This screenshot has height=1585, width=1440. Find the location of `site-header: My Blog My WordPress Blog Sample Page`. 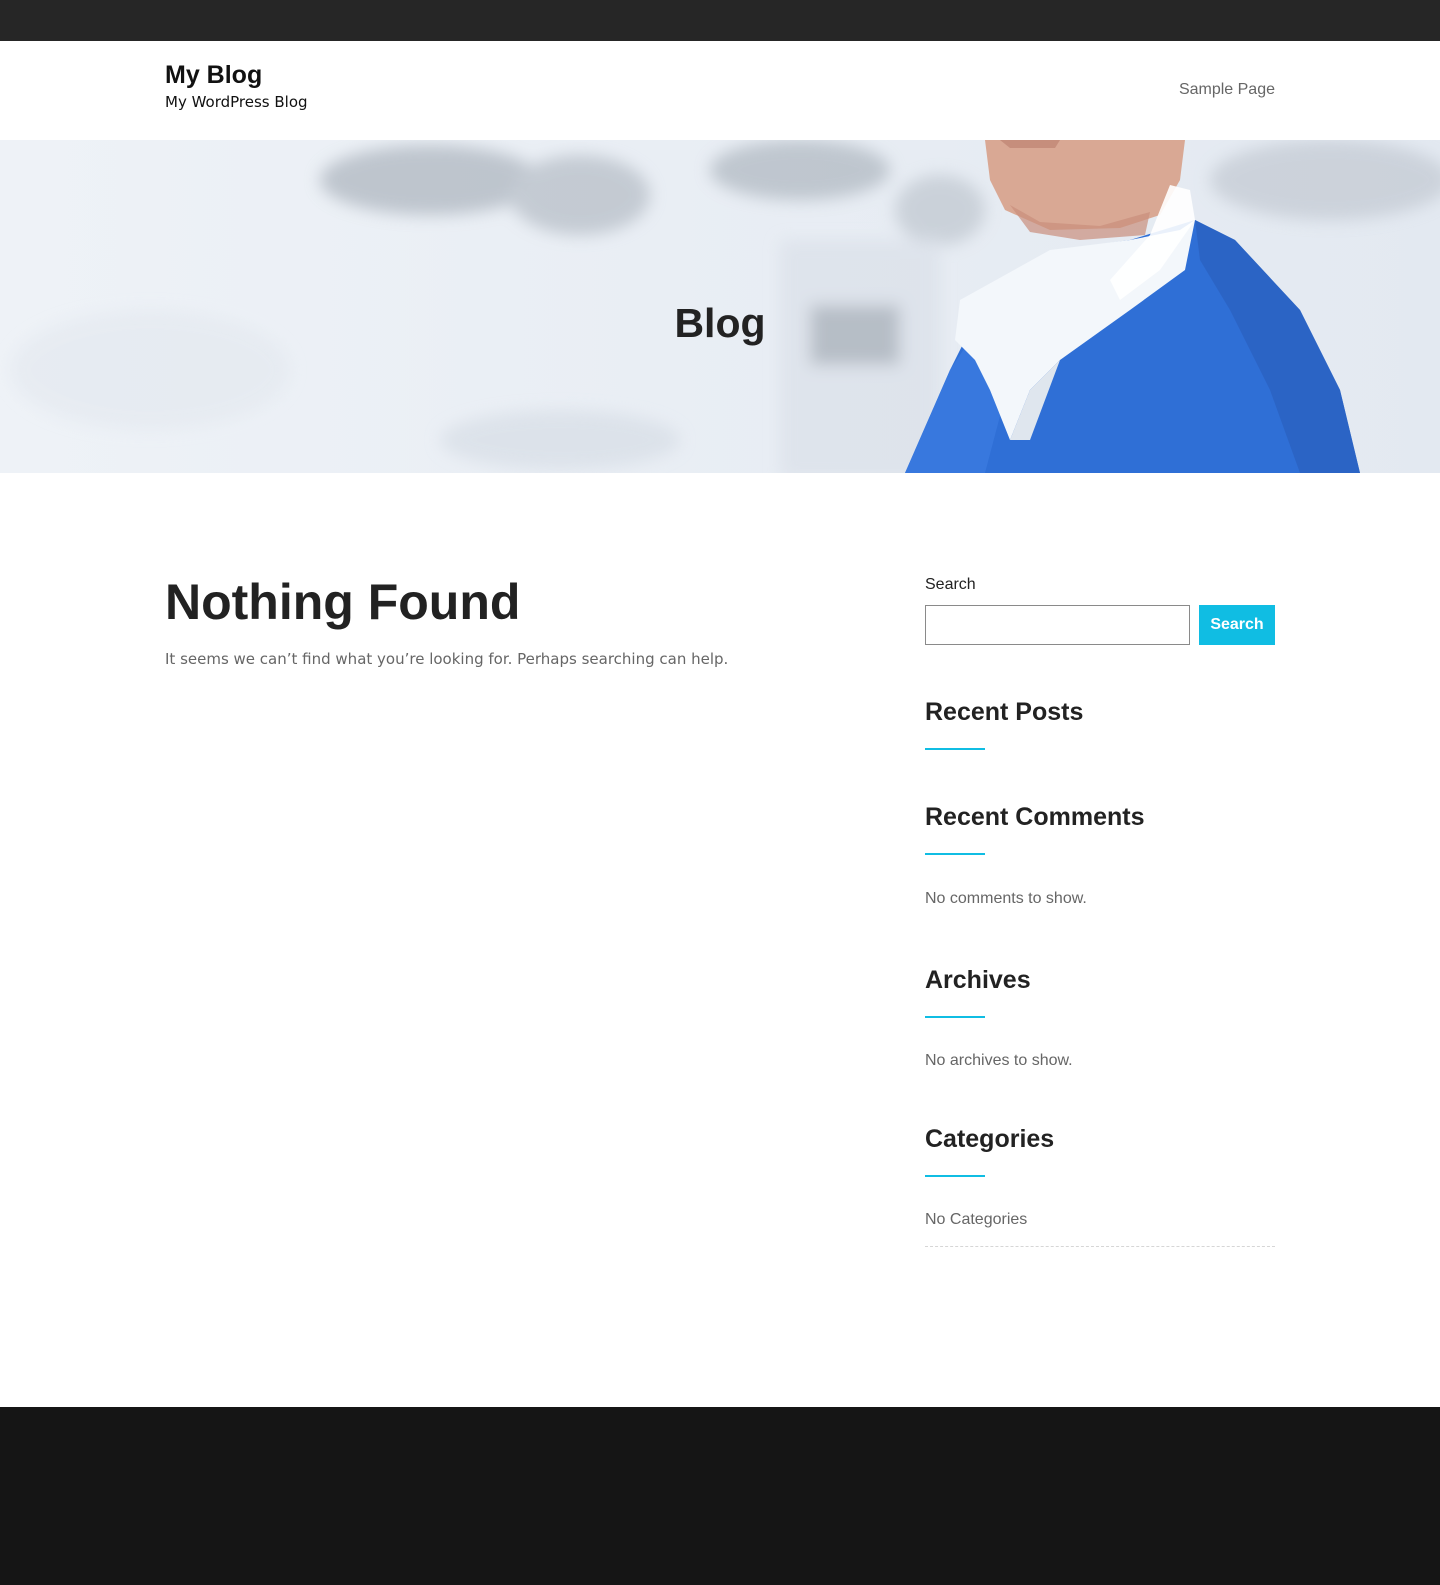

site-header: My Blog My WordPress Blog Sample Page is located at coordinates (720, 90).